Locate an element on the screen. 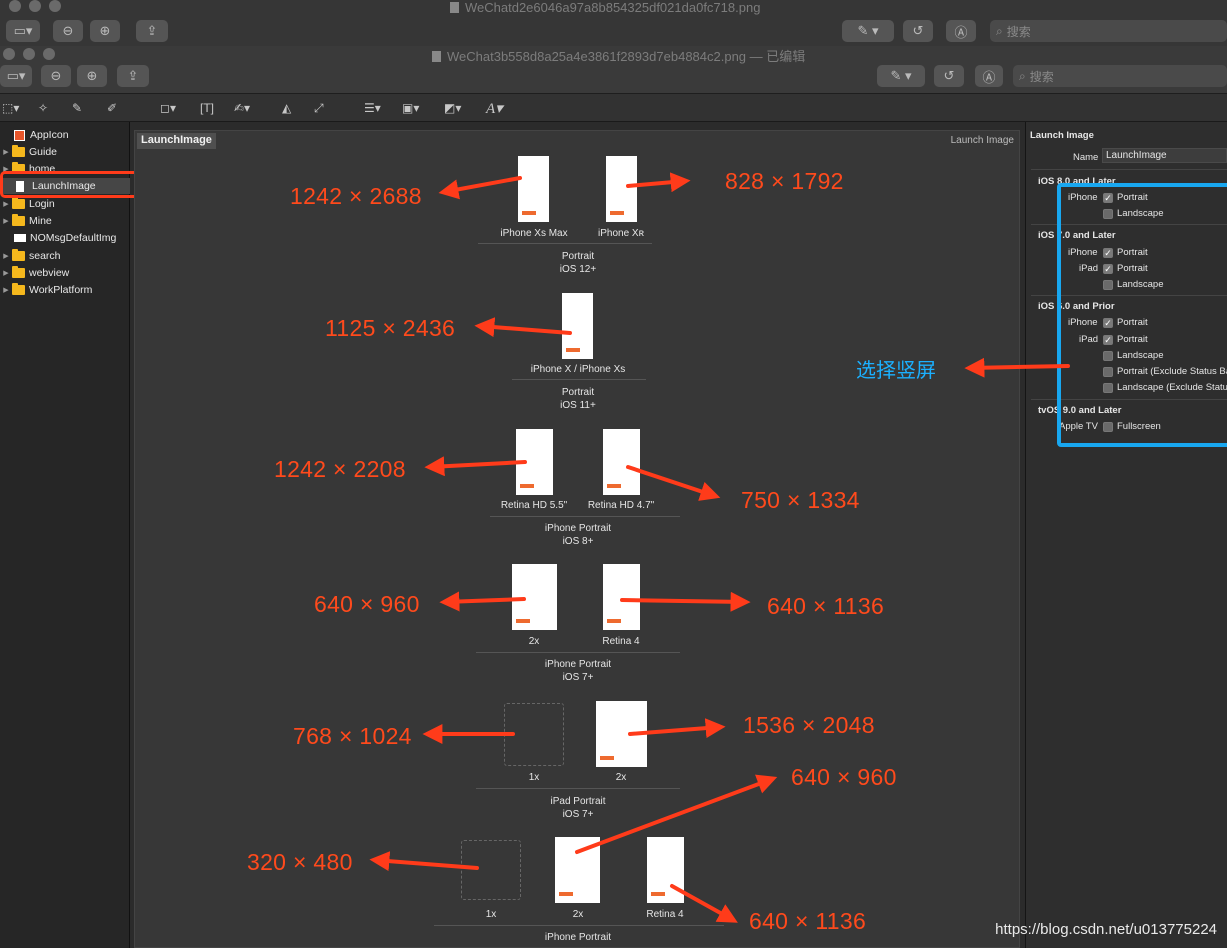 This screenshot has height=948, width=1227. group-caption: Portrait iOS 11+ is located at coordinates (578, 399).